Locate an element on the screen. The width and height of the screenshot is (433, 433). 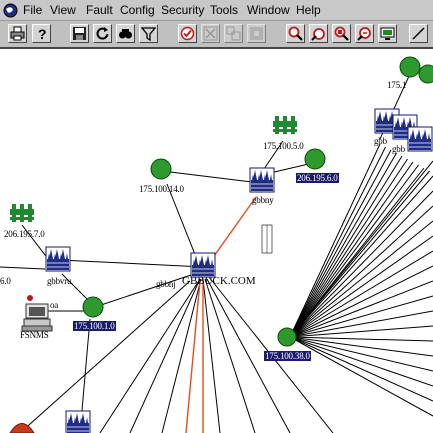
clear-icon is located at coordinates (210, 33).